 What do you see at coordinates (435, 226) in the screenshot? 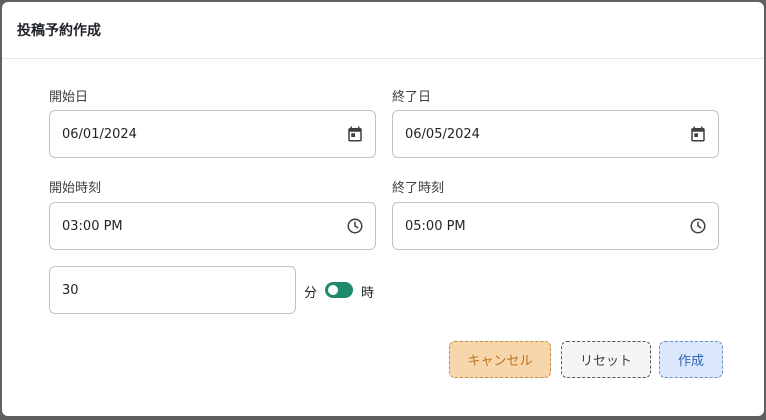
I see `end-time-value: 05:00 PM` at bounding box center [435, 226].